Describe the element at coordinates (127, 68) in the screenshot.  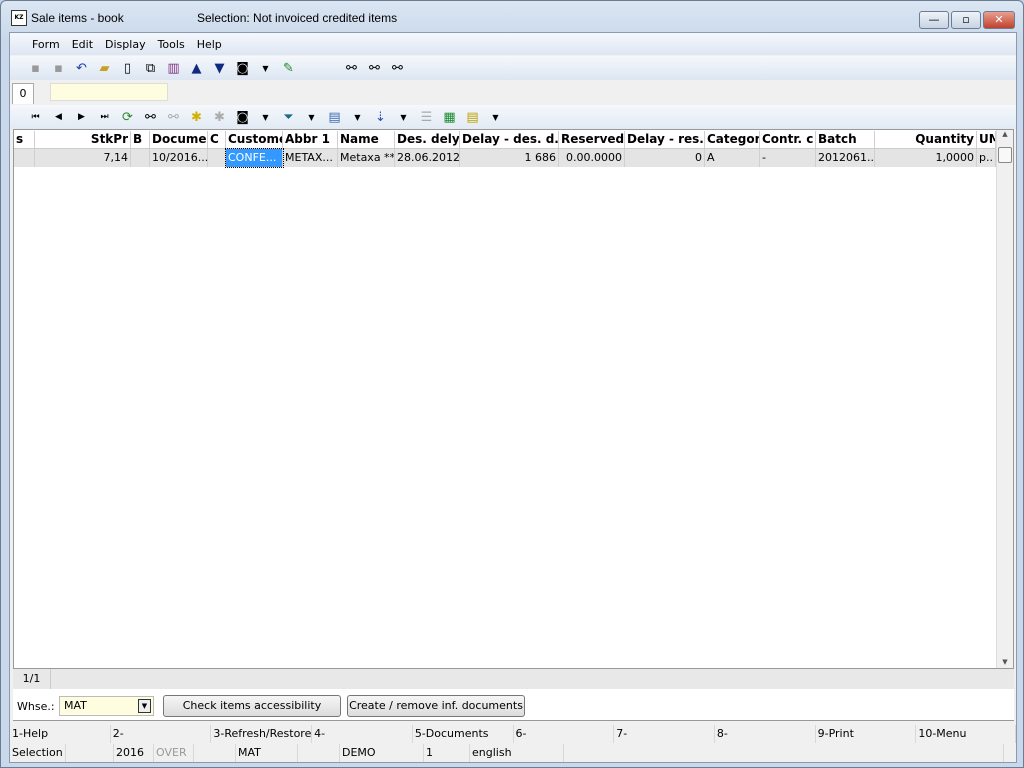
I see `new-document-icon: ▯` at that location.